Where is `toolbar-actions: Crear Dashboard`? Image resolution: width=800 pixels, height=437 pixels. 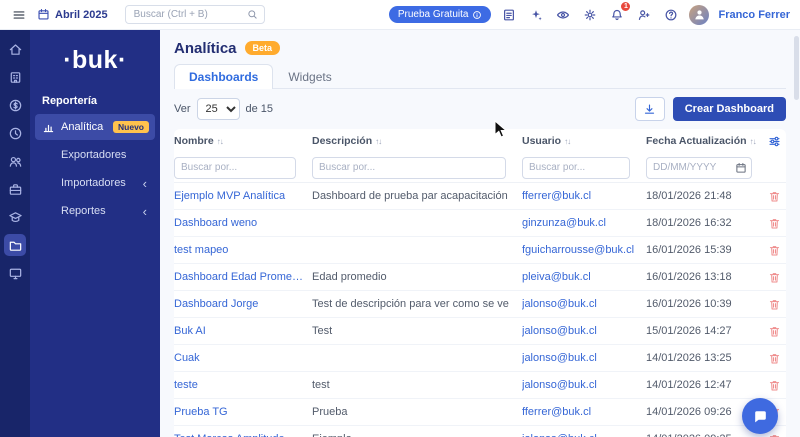
toolbar-actions: Crear Dashboard is located at coordinates (710, 109).